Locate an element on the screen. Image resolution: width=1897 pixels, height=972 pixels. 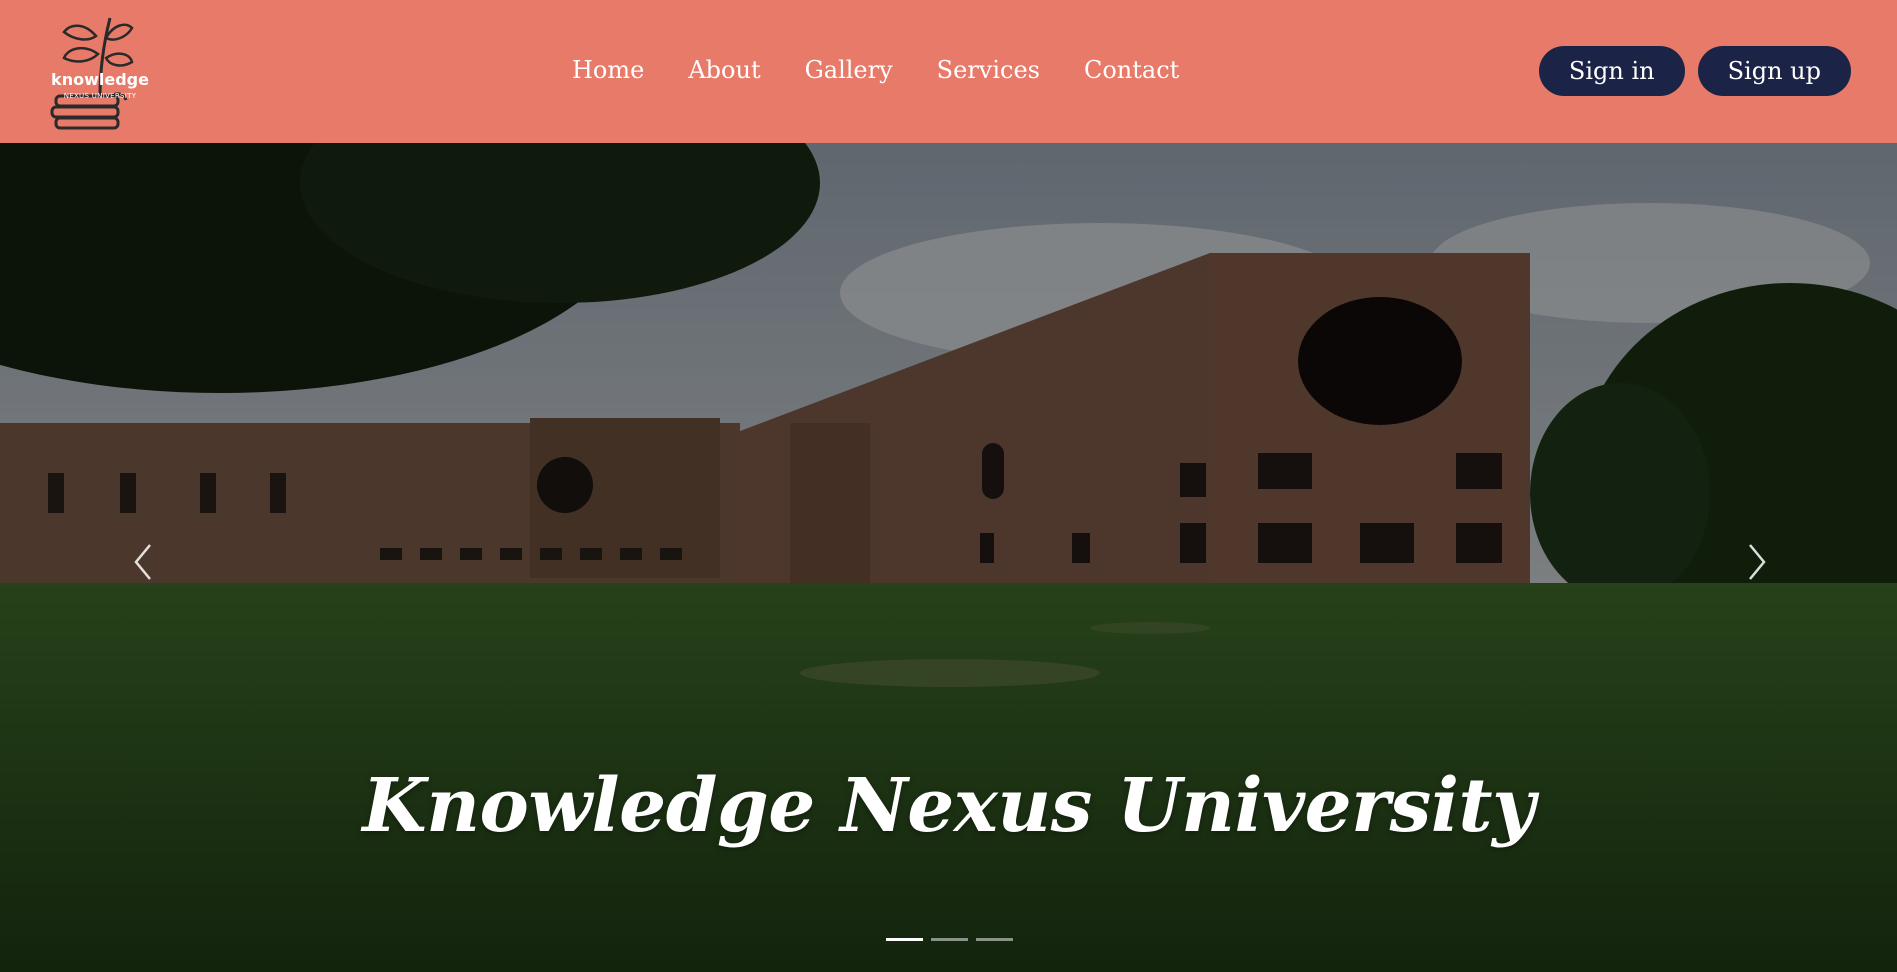
logo-subtitle: NEXUS UNIVERSITY is located at coordinates (100, 96).